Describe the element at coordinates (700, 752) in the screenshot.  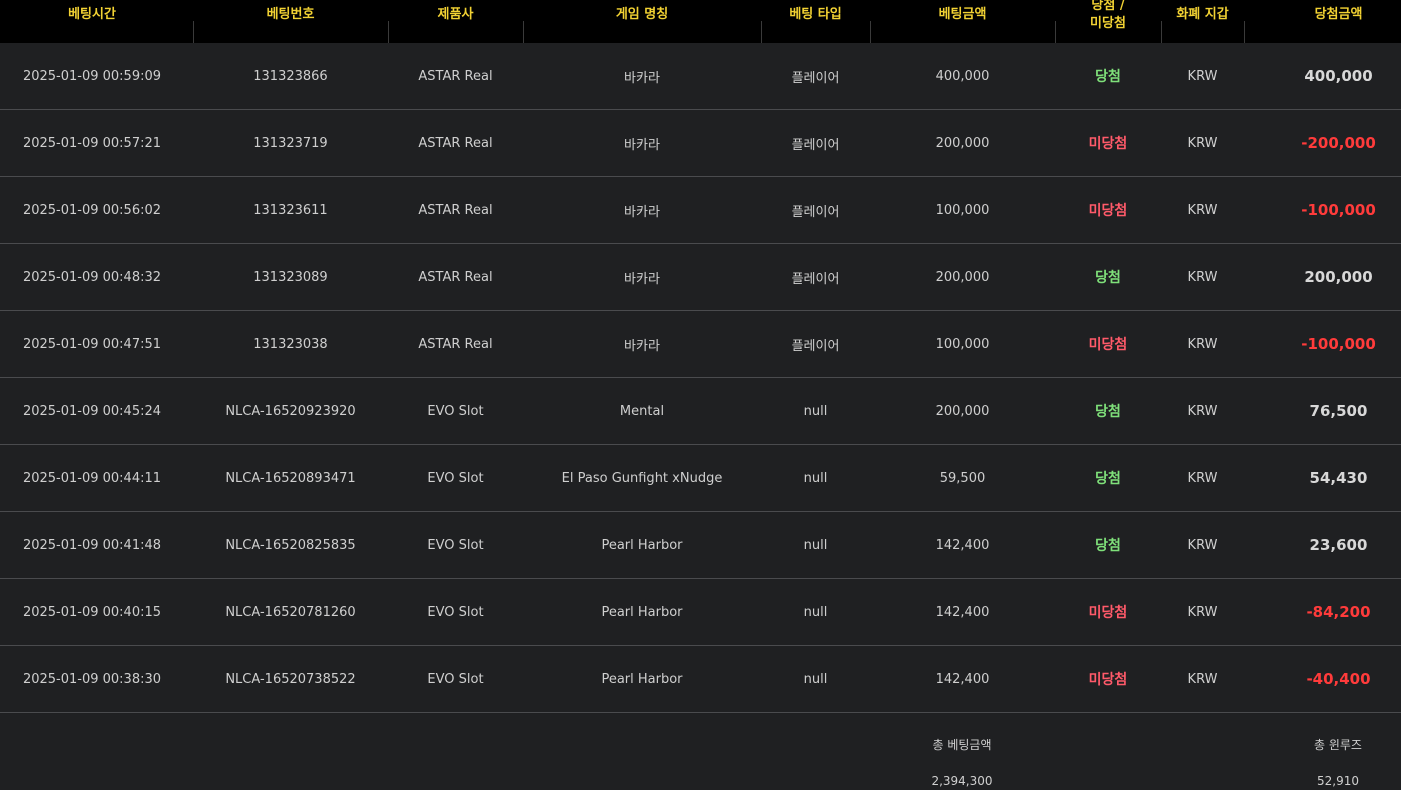
I see `summary-section: 총 베팅금액 2,394,300 총 윈루즈 52,910` at that location.